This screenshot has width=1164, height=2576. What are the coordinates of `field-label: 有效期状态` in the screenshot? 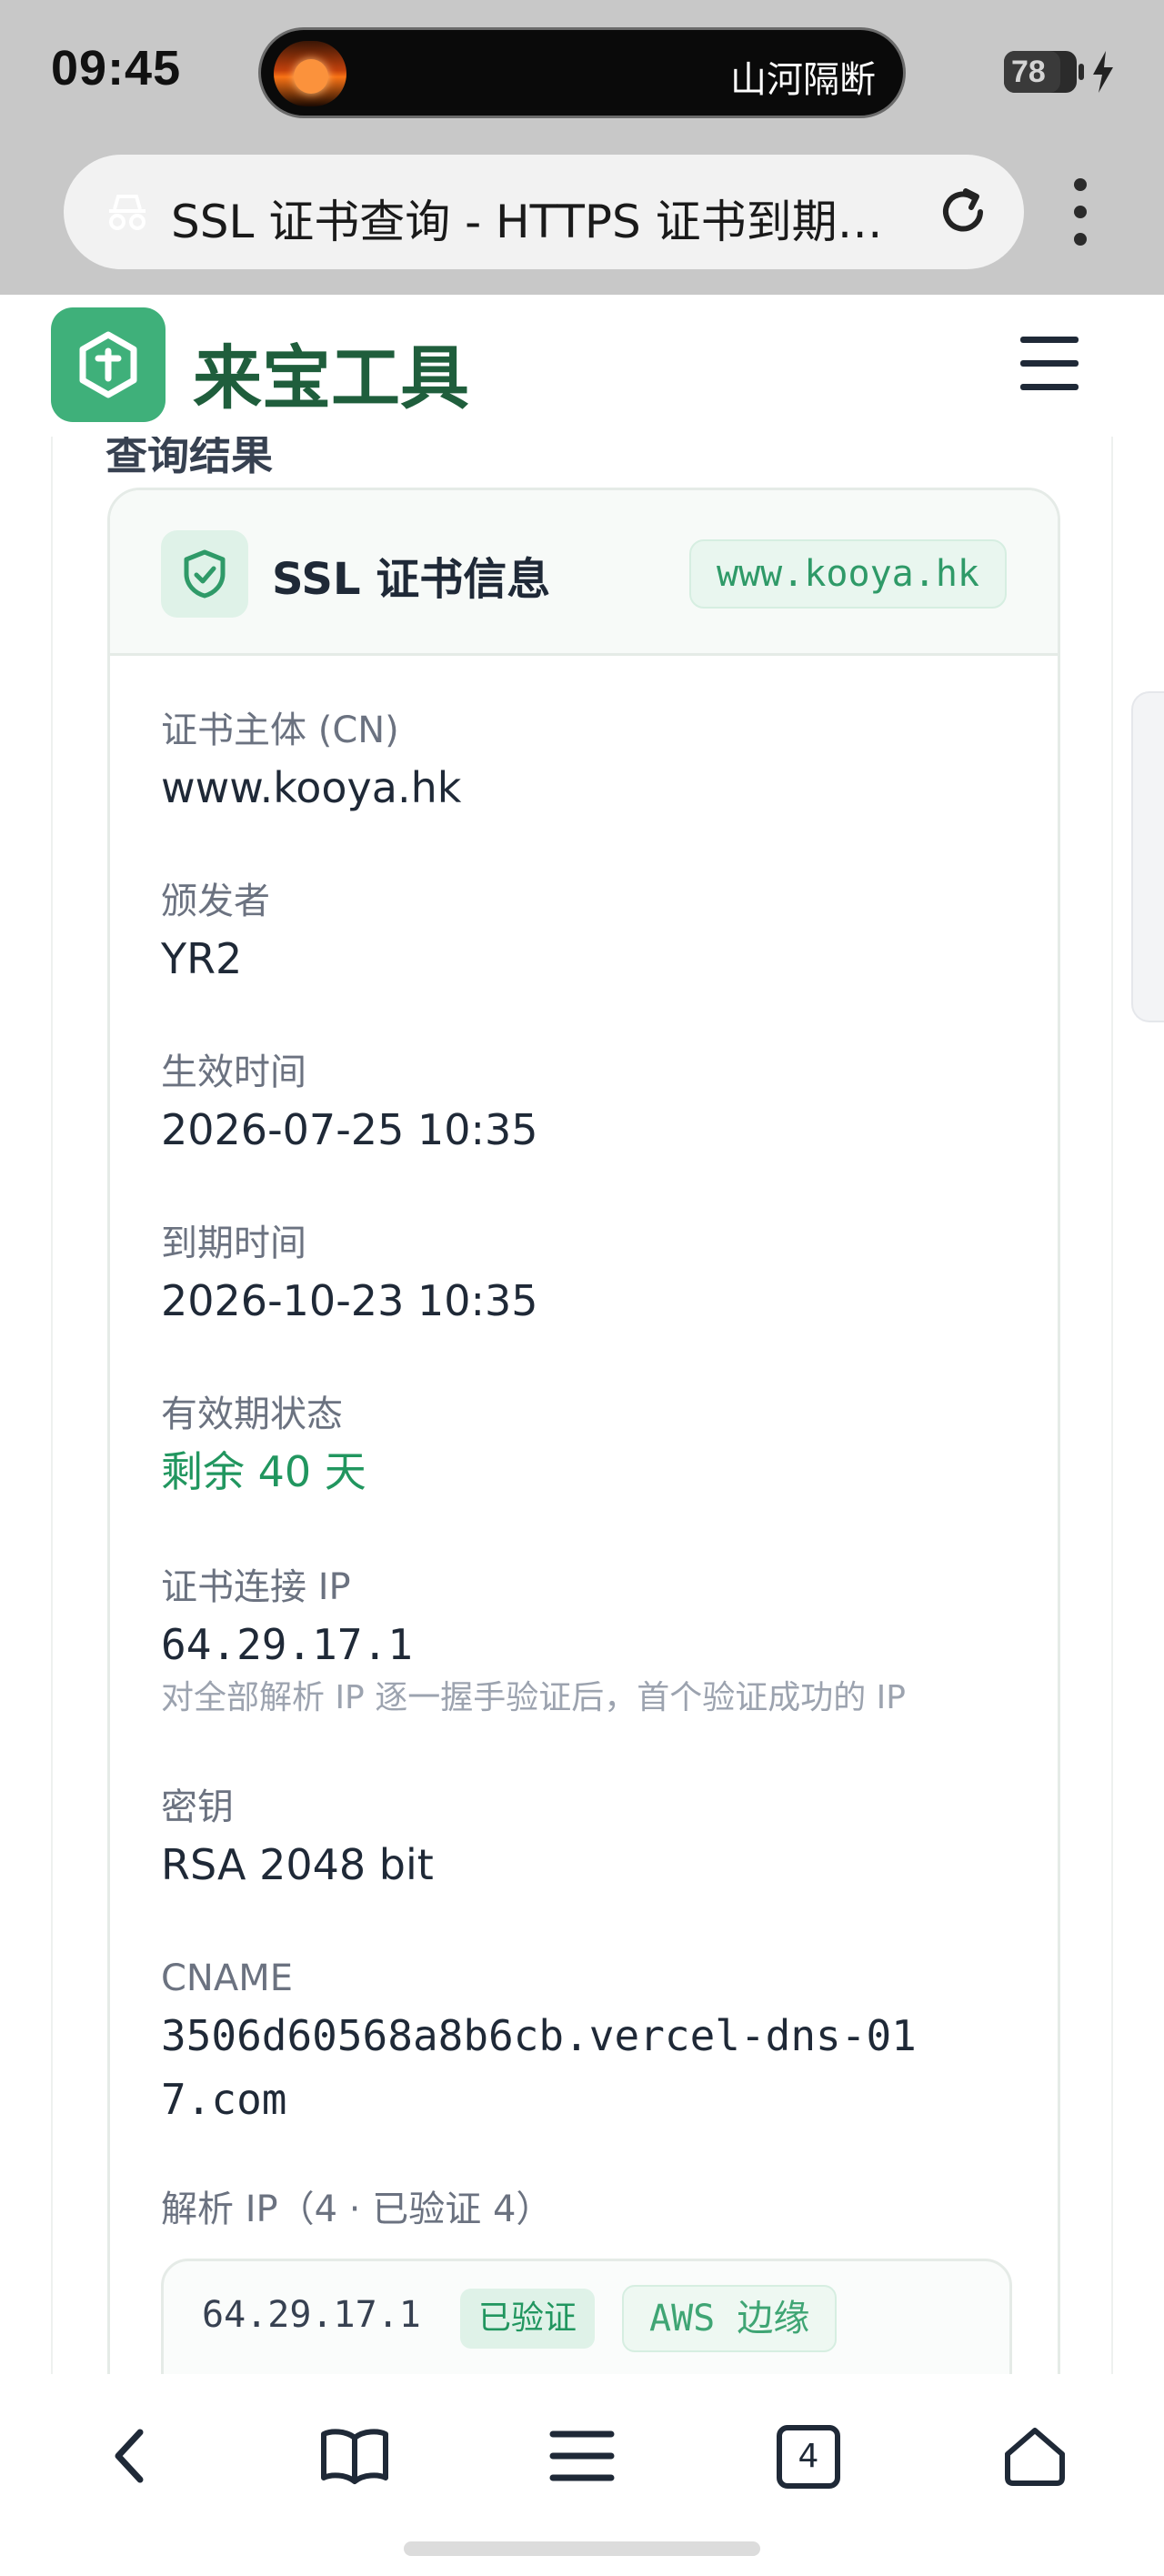 It's located at (252, 1414).